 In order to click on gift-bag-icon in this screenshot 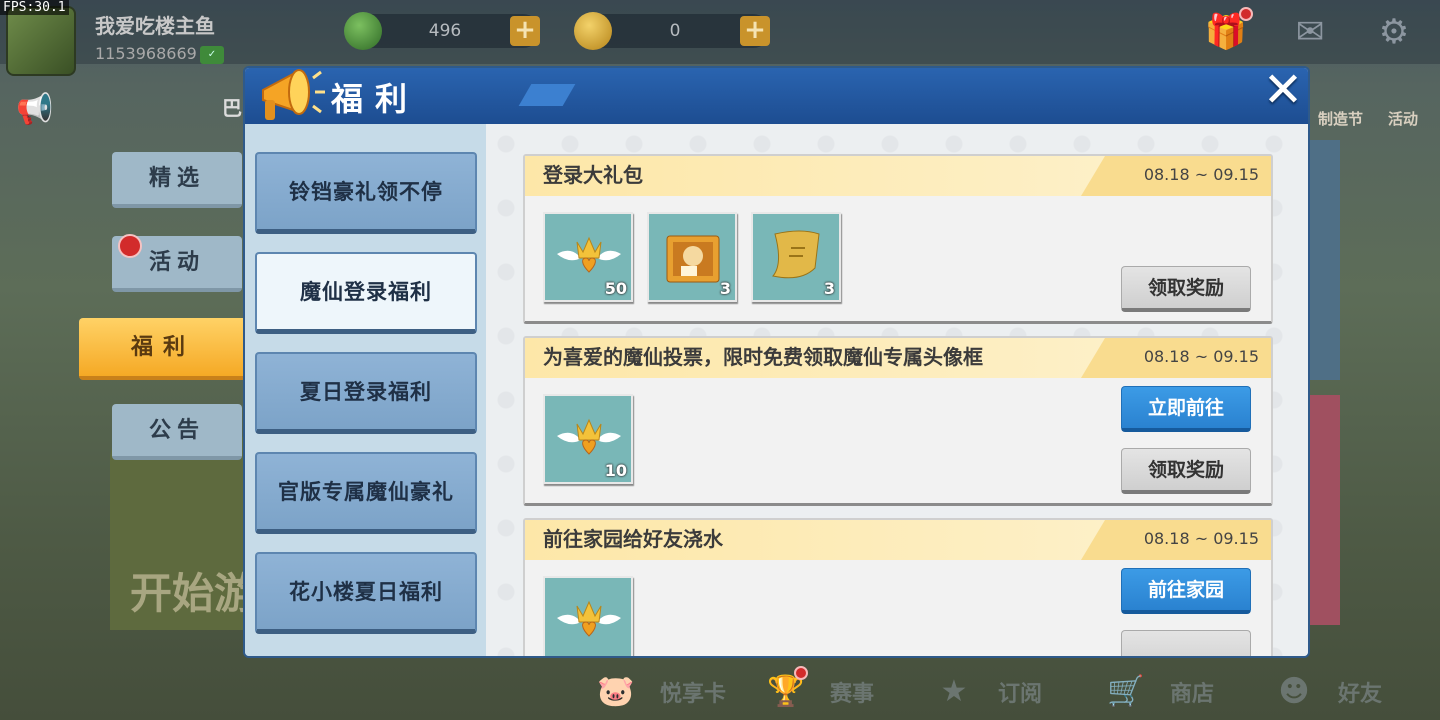, I will do `click(693, 259)`.